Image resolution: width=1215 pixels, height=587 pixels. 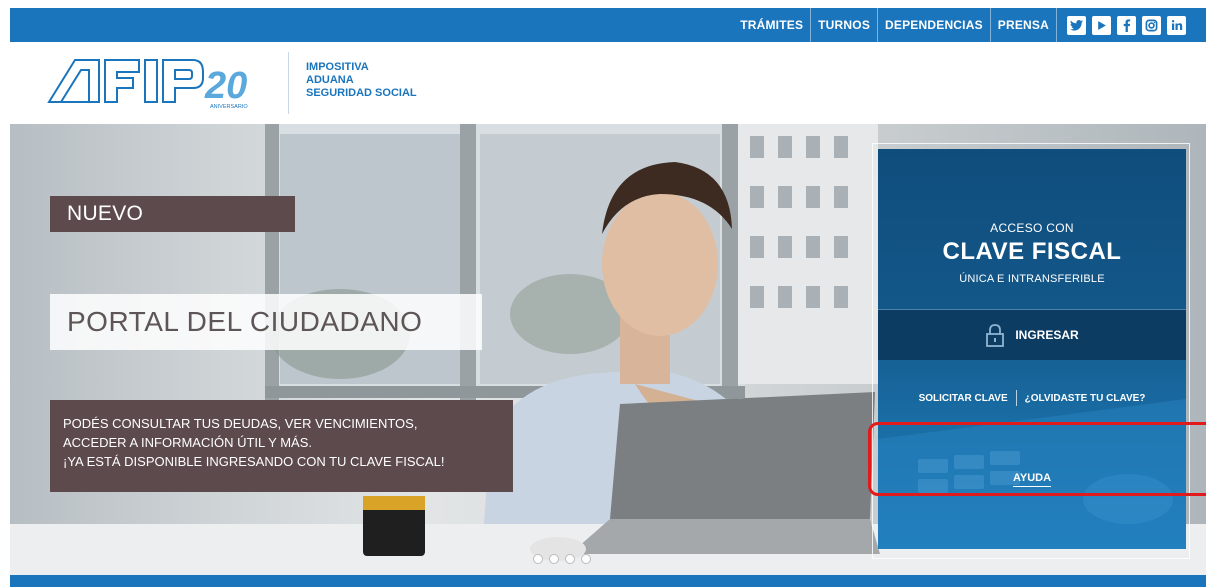 What do you see at coordinates (361, 80) in the screenshot?
I see `tagline: IMPOSITIVA ADUANA SEGURIDAD SOCIAL` at bounding box center [361, 80].